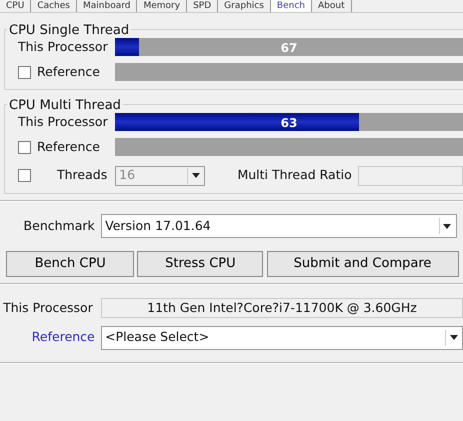 This screenshot has width=463, height=421. I want to click on button: Stress CPU, so click(200, 263).